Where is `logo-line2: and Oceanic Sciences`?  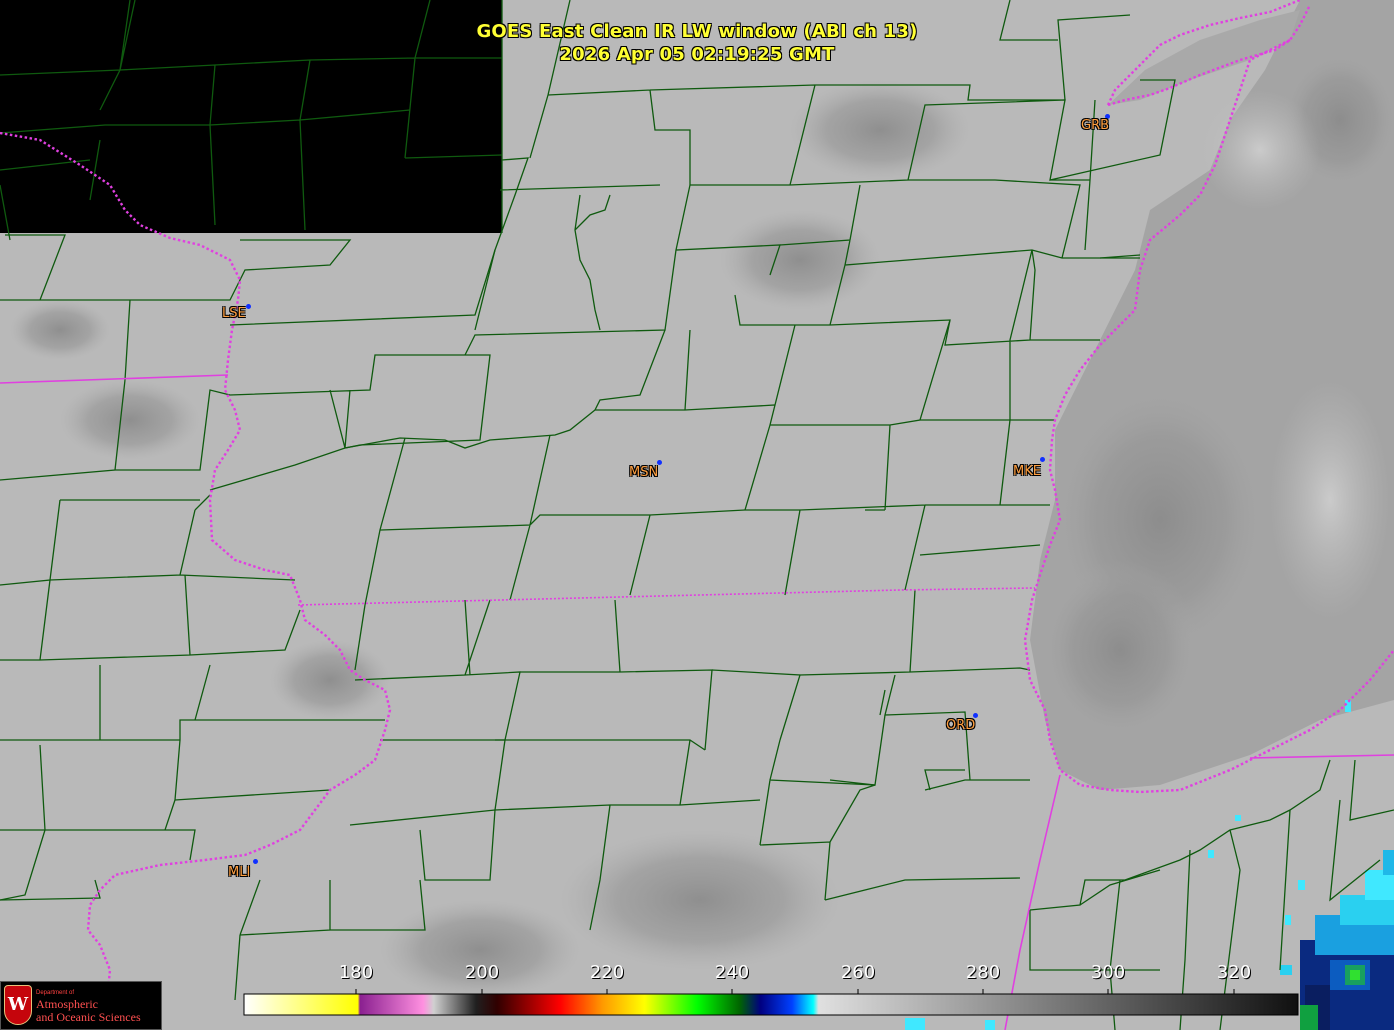 logo-line2: and Oceanic Sciences is located at coordinates (88, 1017).